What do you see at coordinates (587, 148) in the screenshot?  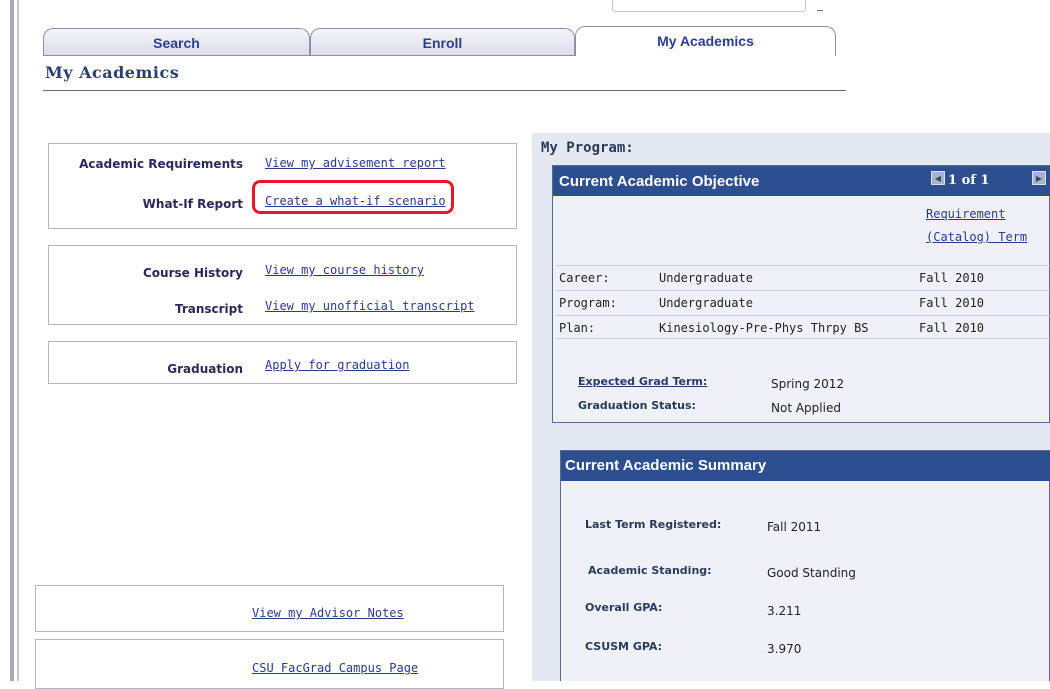 I see `my-program-title: My Program:` at bounding box center [587, 148].